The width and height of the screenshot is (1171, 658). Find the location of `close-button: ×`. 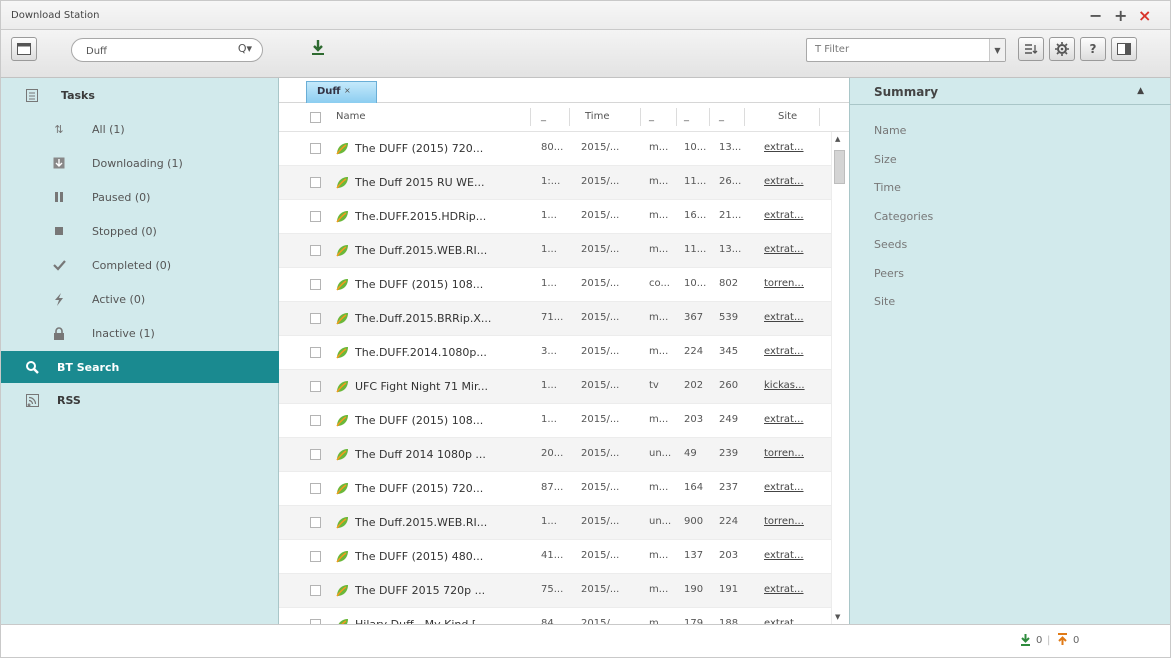

close-button: × is located at coordinates (1144, 15).